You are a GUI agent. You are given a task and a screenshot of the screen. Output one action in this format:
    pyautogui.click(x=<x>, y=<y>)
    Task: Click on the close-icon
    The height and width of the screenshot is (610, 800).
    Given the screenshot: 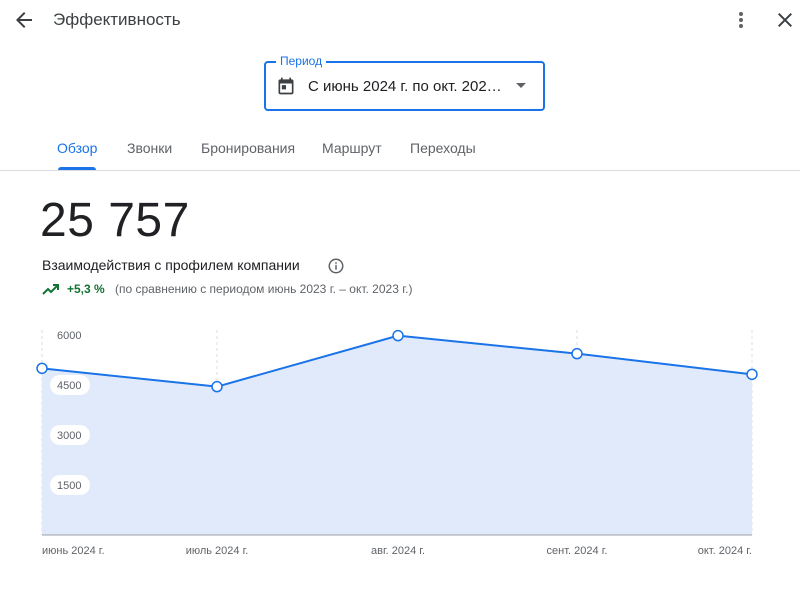 What is the action you would take?
    pyautogui.click(x=785, y=20)
    